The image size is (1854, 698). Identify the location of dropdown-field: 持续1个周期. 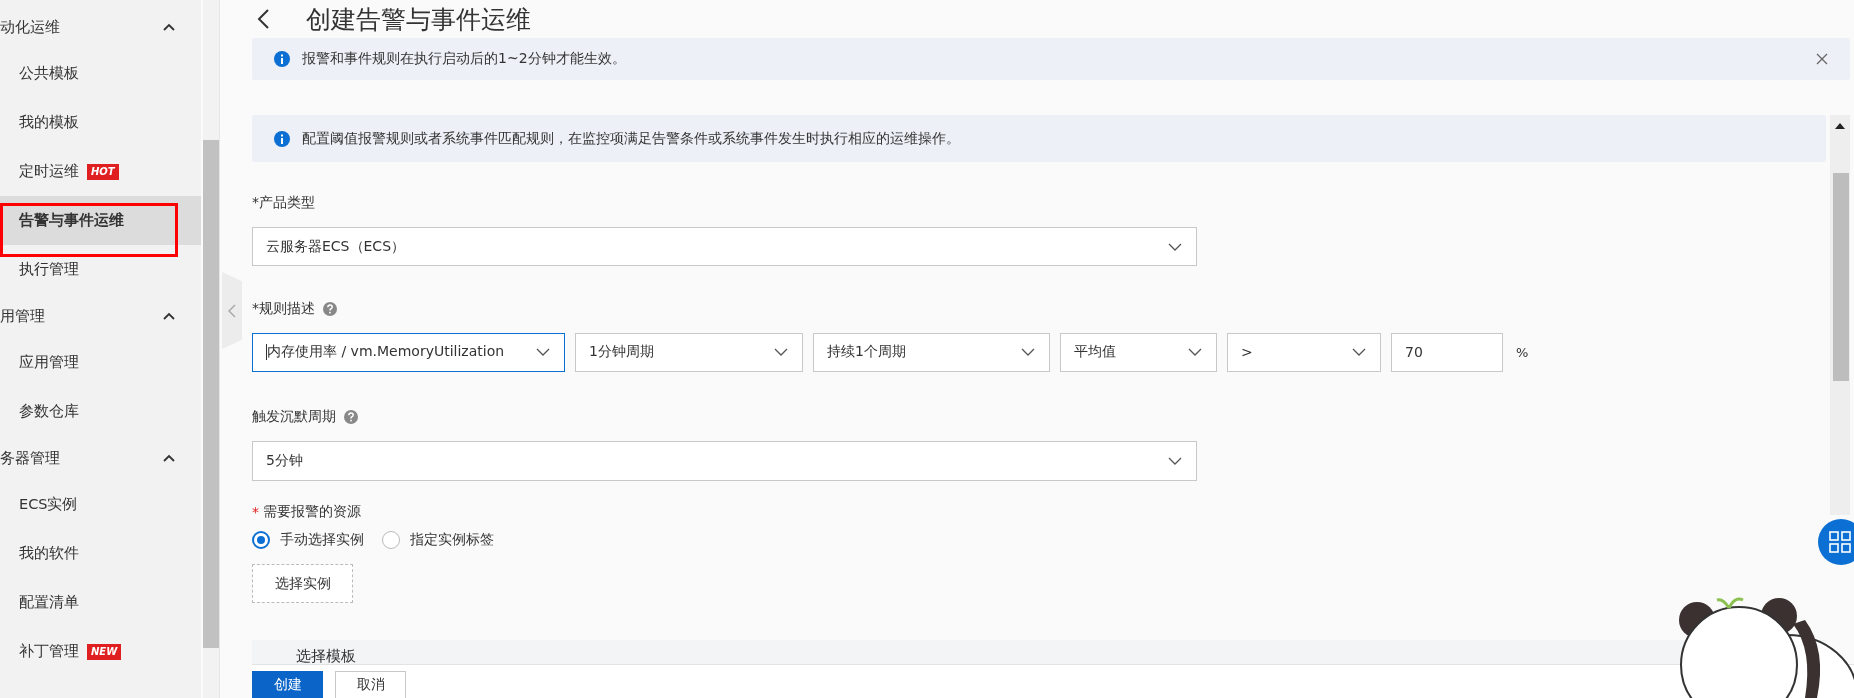
(931, 352).